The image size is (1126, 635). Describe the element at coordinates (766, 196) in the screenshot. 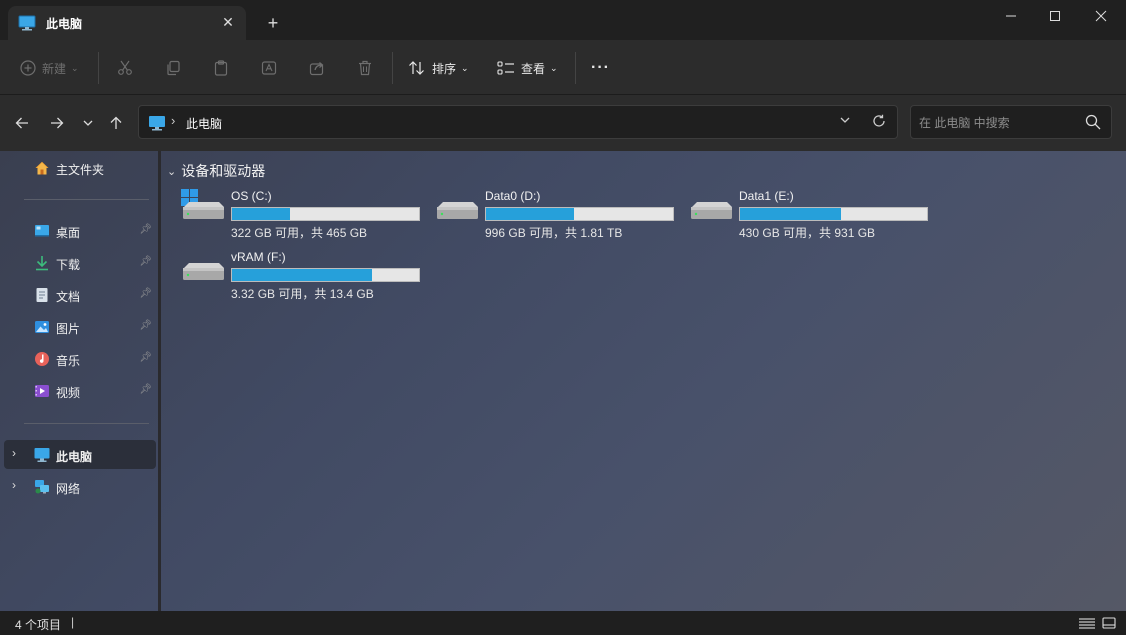

I see `drive-name: Data1 (E:)` at that location.